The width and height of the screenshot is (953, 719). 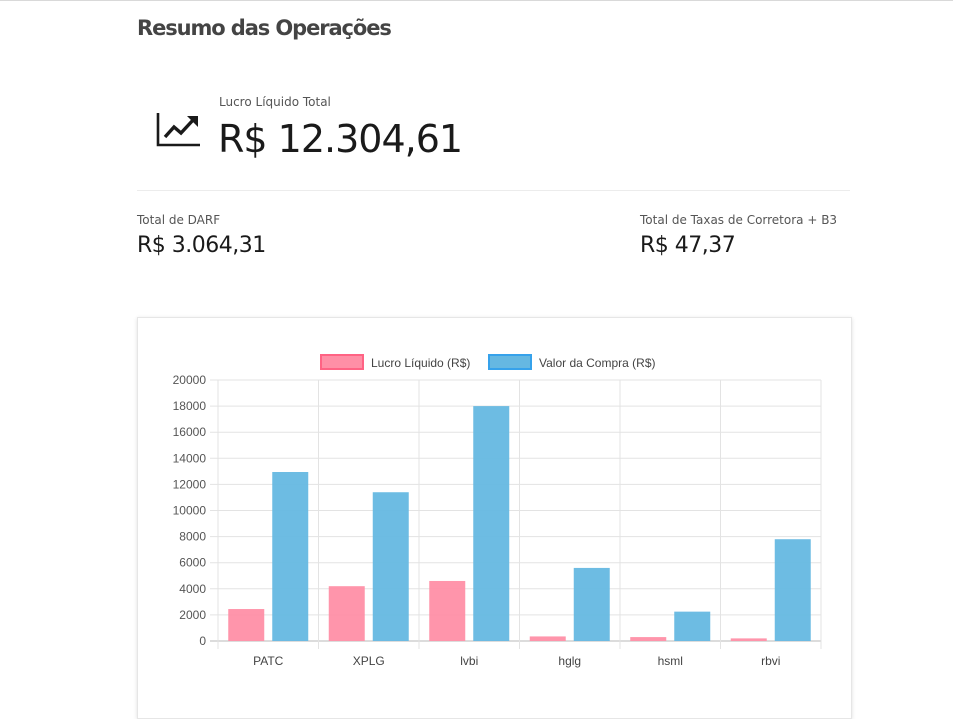 What do you see at coordinates (192, 563) in the screenshot?
I see `y-tick-label: 6000` at bounding box center [192, 563].